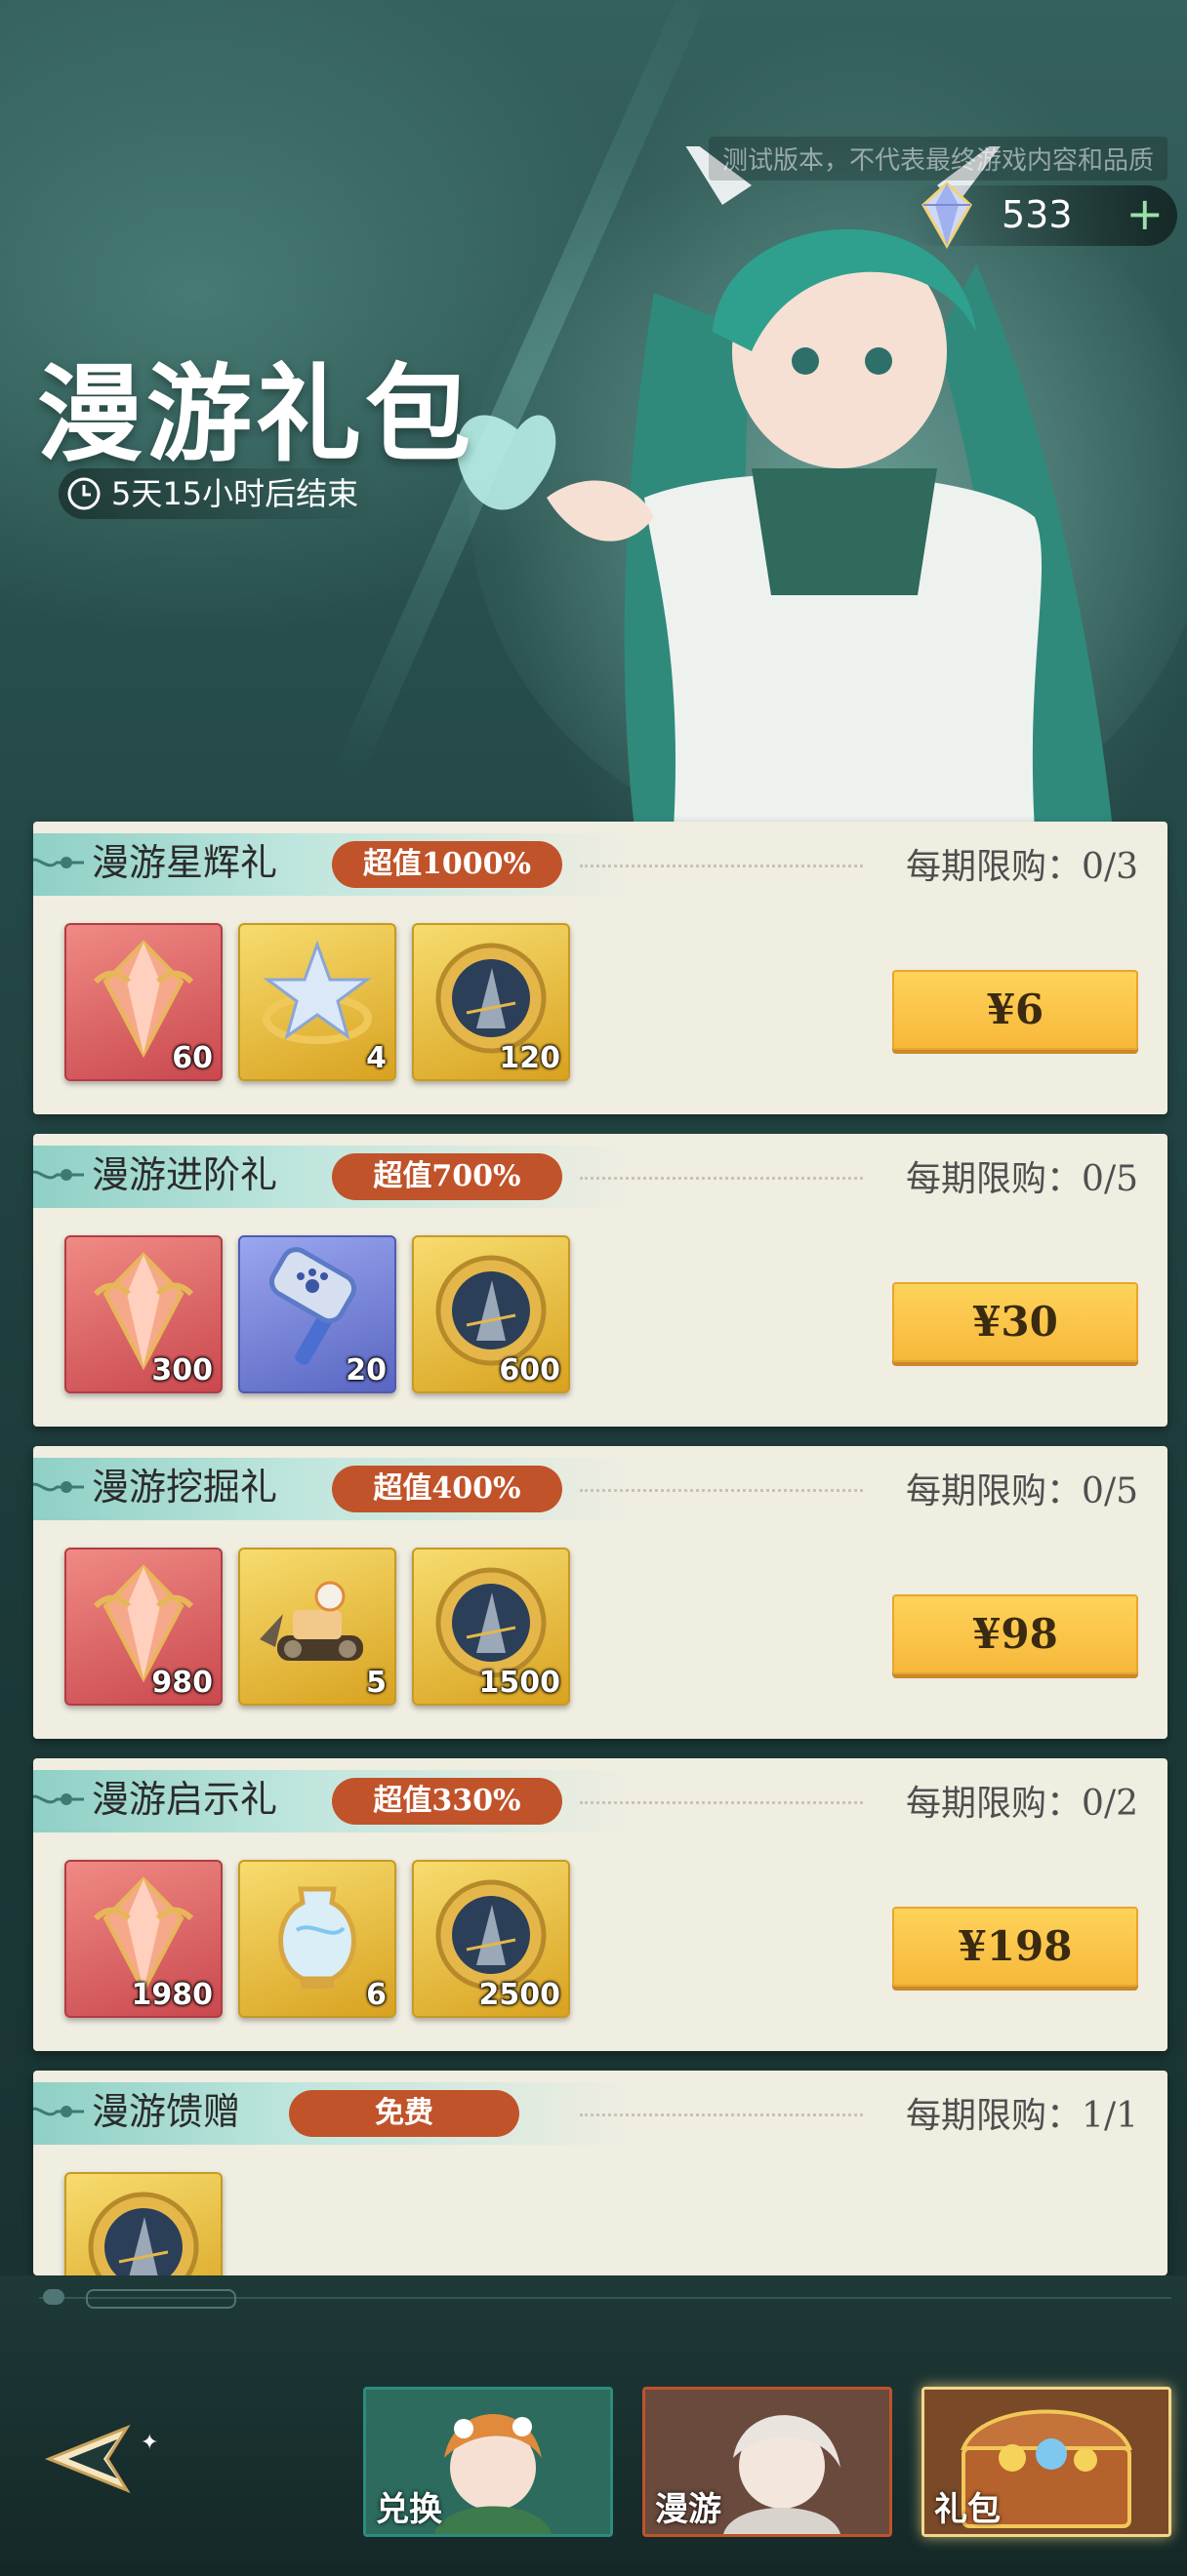 The width and height of the screenshot is (1187, 2576). I want to click on gift-pack-card: 漫游挖掘礼 超值400% 每期限购：0/5 980 5 1500 ¥98, so click(600, 1592).